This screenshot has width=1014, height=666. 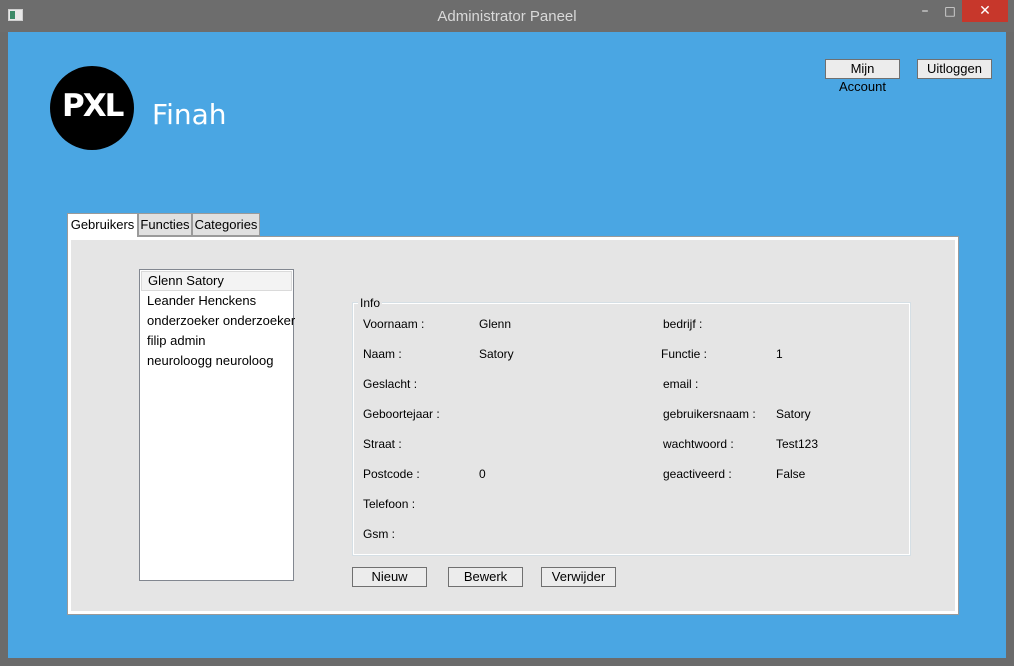 What do you see at coordinates (684, 354) in the screenshot?
I see `functie-label: Functie :` at bounding box center [684, 354].